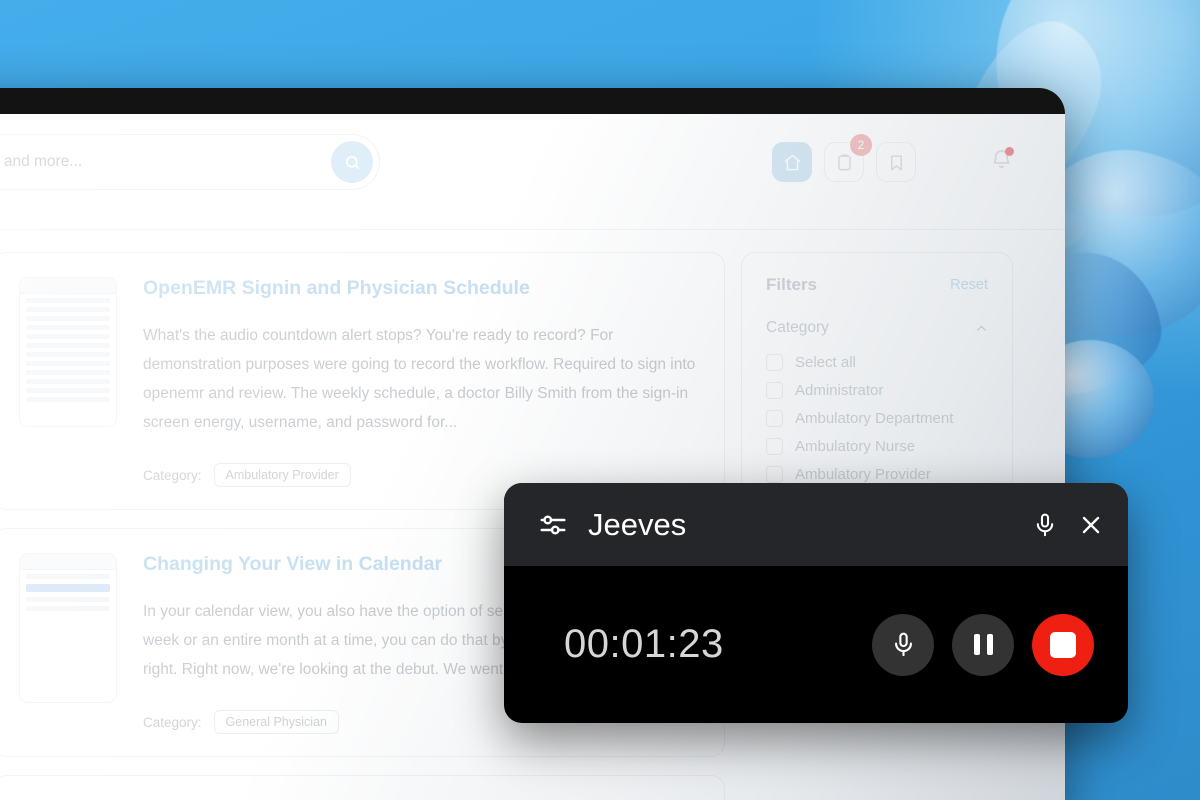  Describe the element at coordinates (877, 285) in the screenshot. I see `filters-header: Filters Reset` at that location.